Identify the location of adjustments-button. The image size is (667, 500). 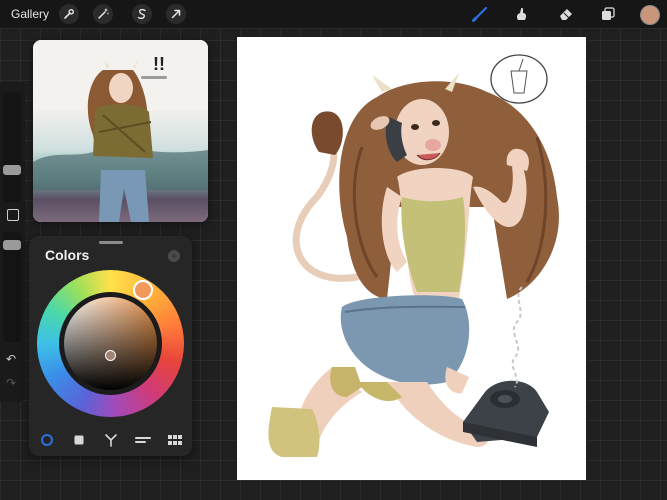
(103, 14).